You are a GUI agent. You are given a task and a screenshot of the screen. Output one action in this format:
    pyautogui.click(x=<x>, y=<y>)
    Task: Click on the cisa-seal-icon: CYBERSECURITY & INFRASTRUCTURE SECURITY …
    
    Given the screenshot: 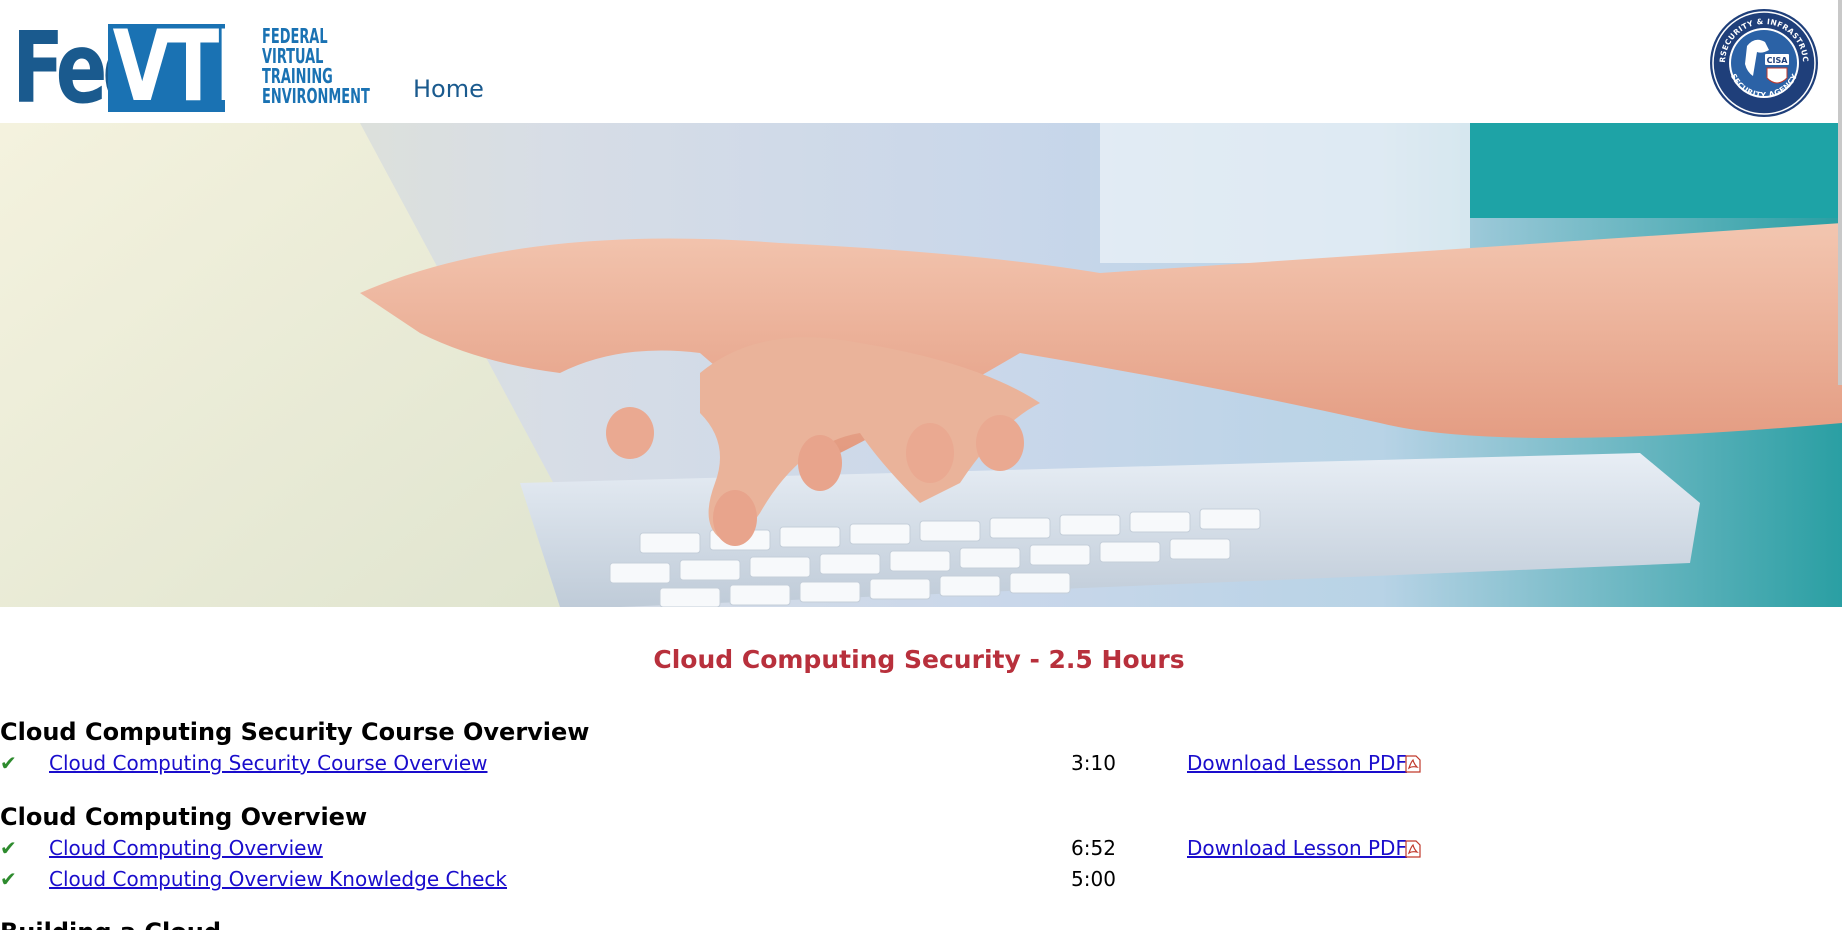 What is the action you would take?
    pyautogui.click(x=1764, y=63)
    